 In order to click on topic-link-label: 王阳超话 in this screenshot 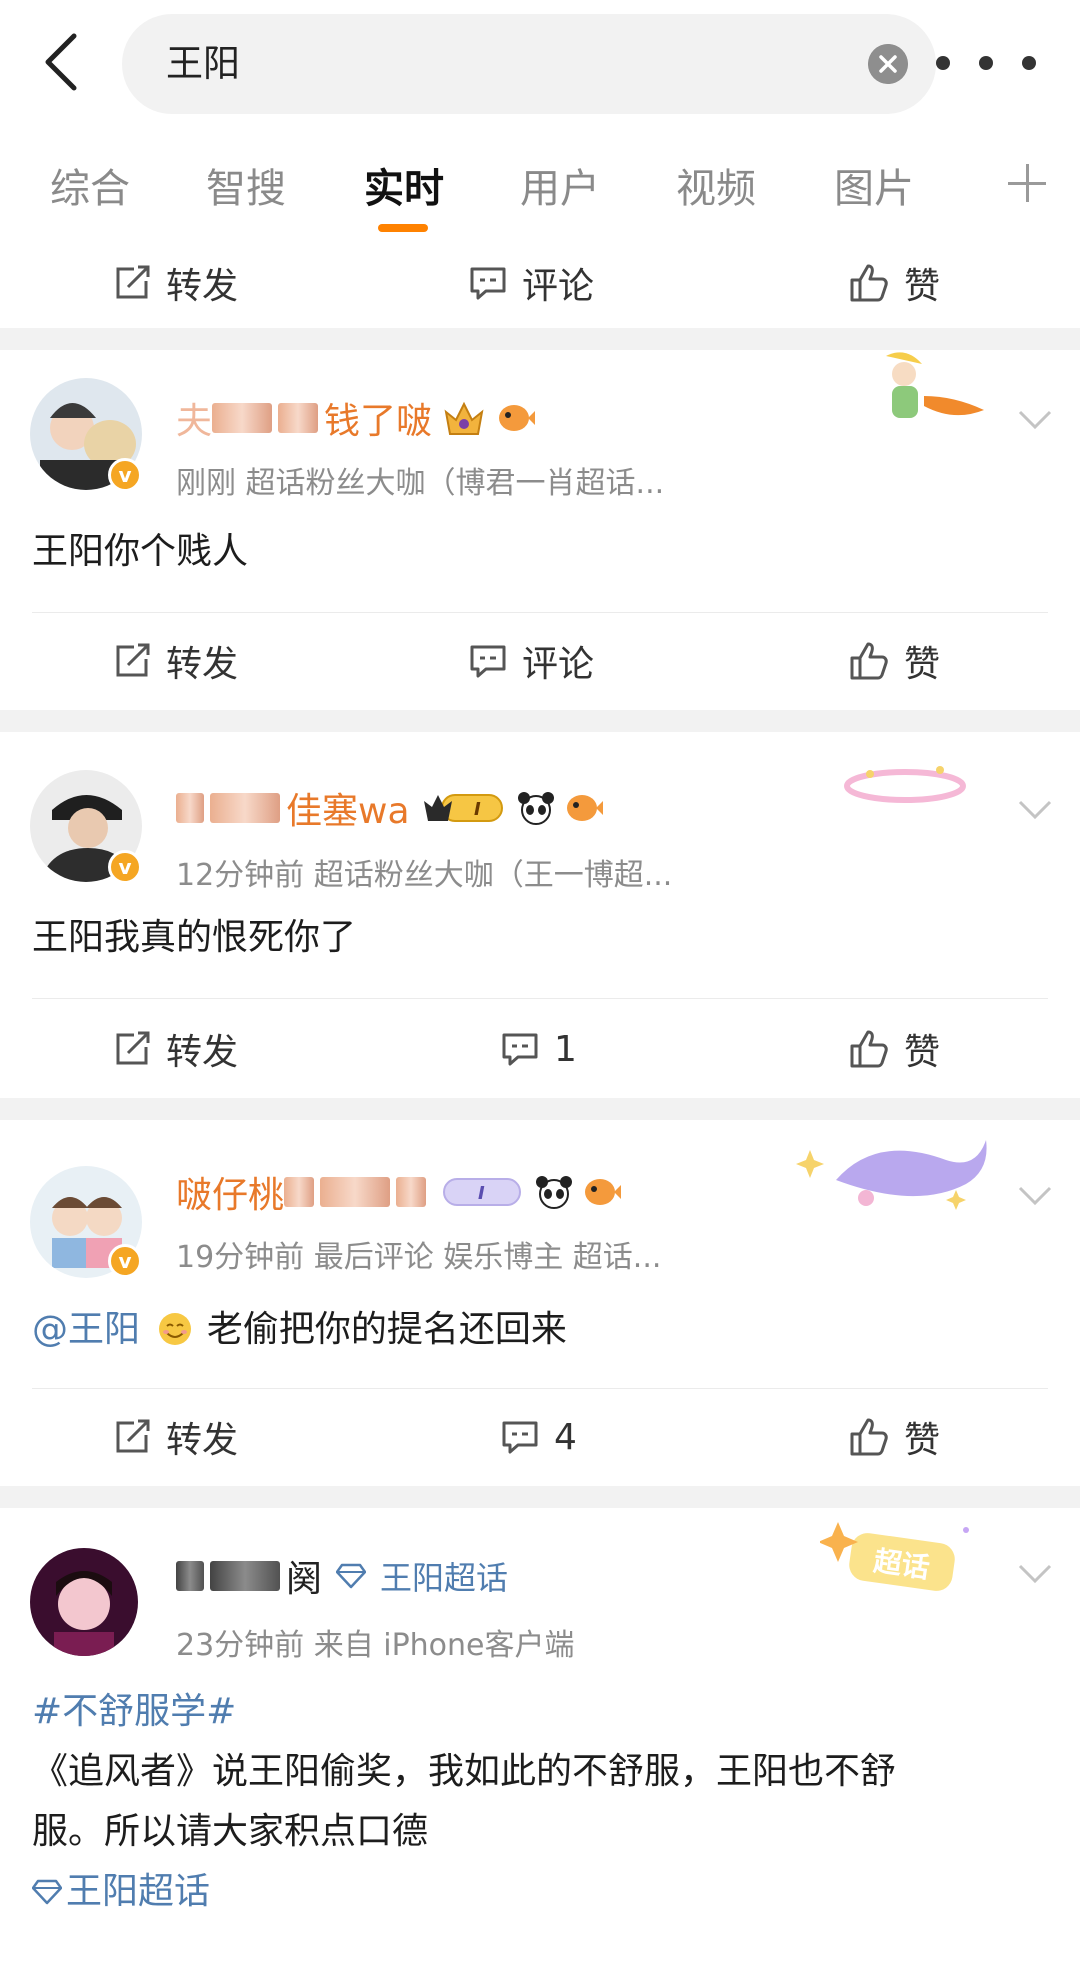, I will do `click(138, 1891)`.